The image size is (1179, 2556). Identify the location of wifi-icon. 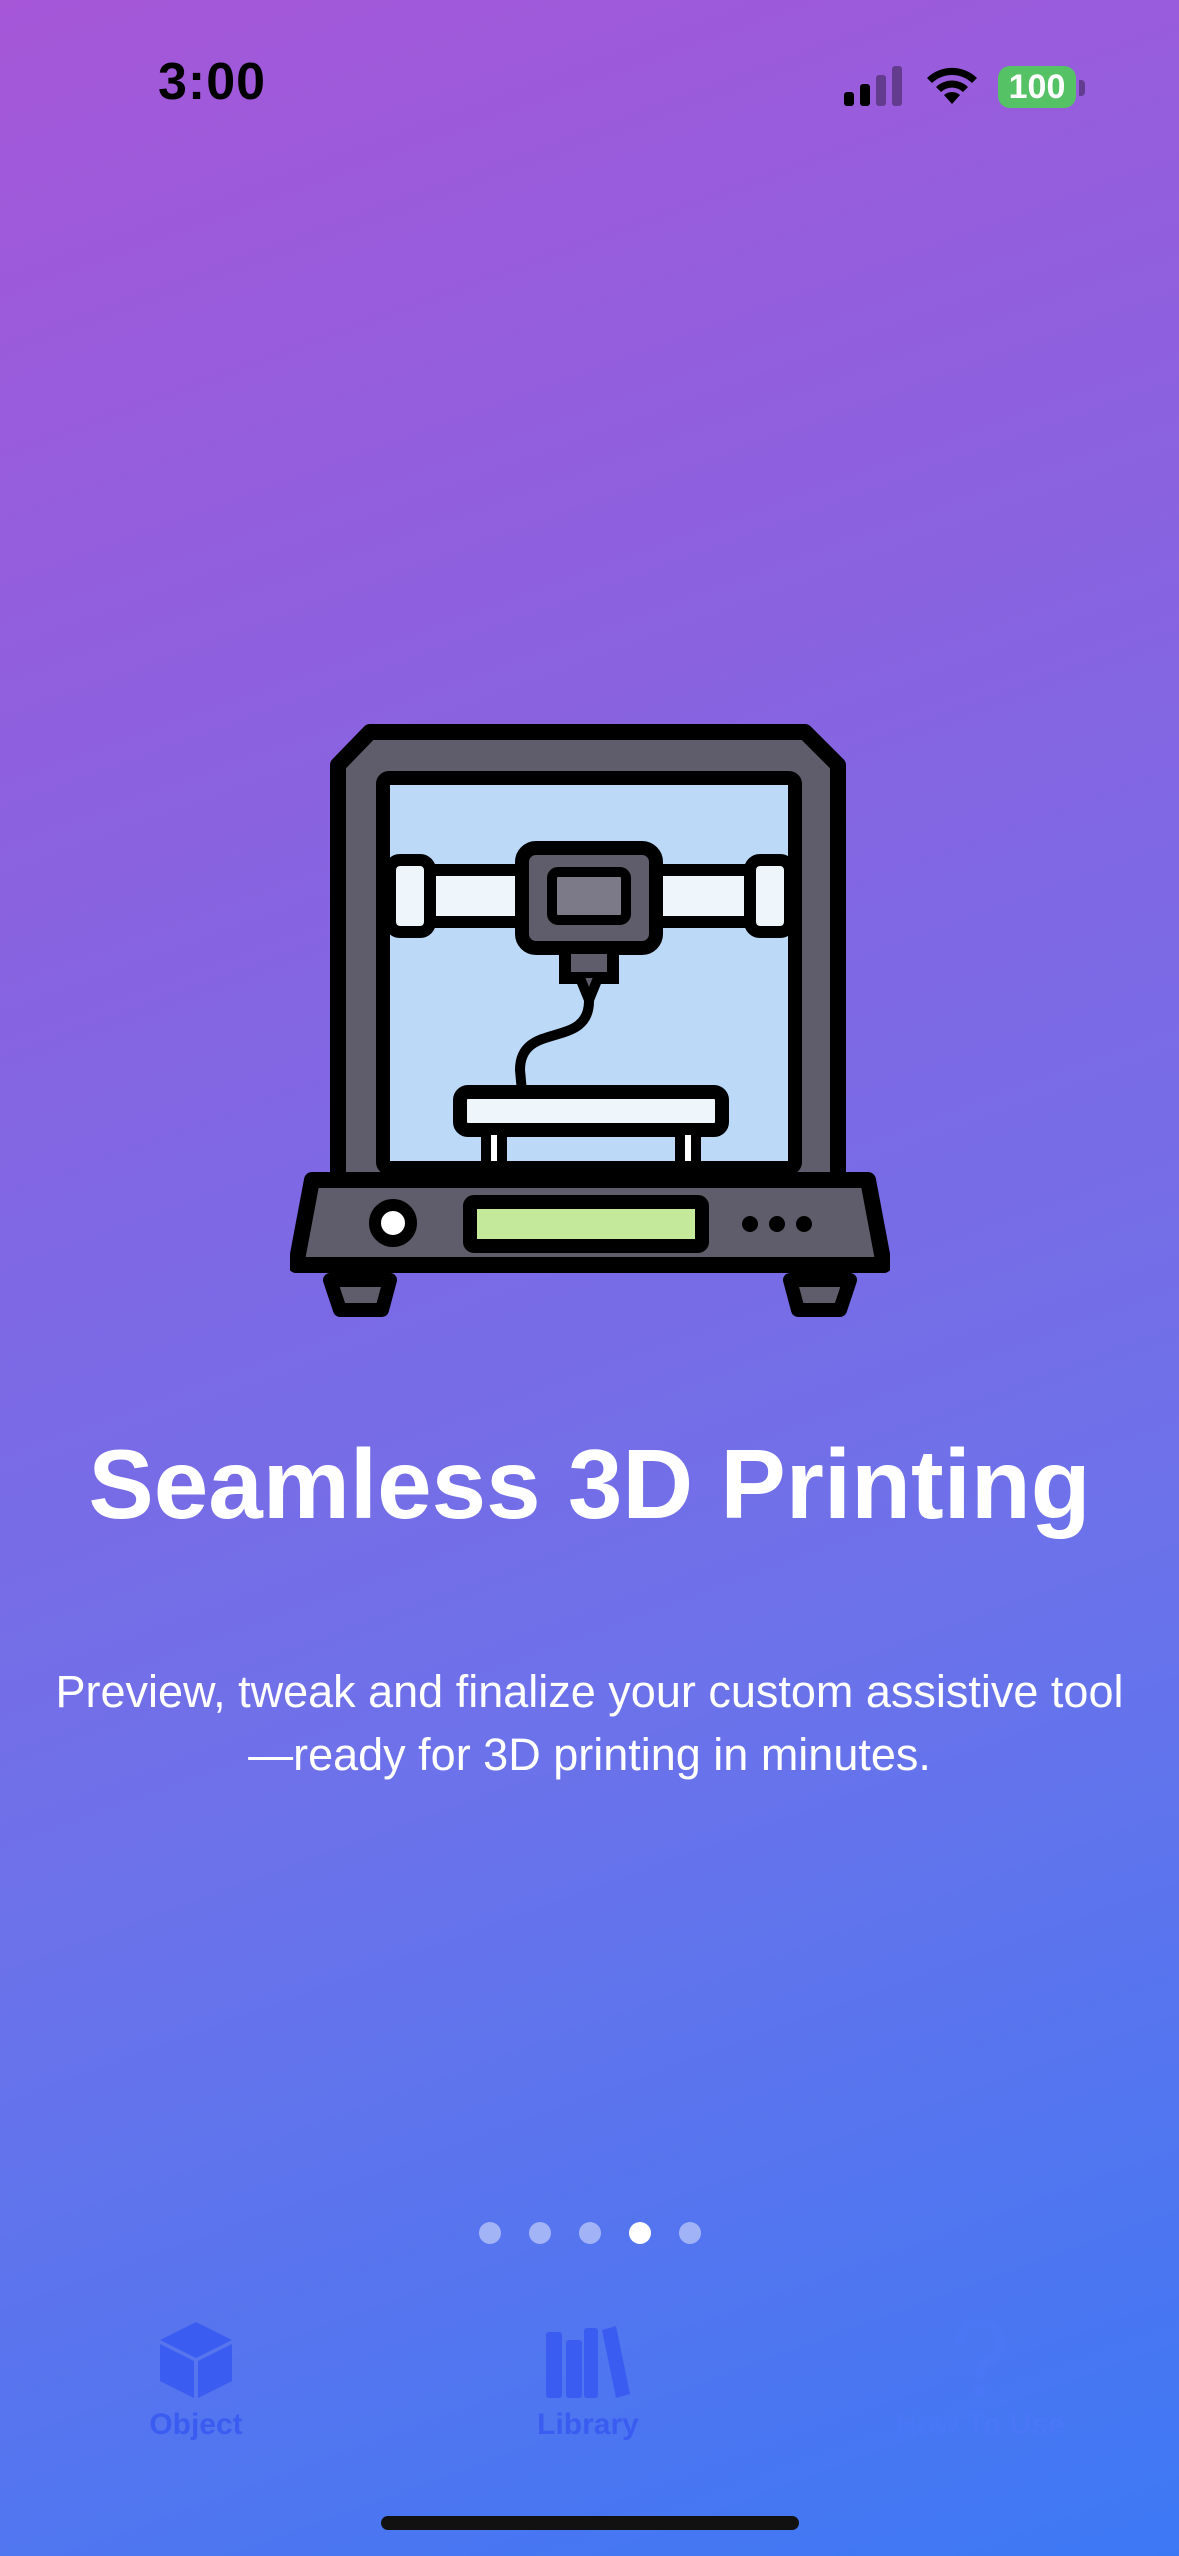
(952, 85).